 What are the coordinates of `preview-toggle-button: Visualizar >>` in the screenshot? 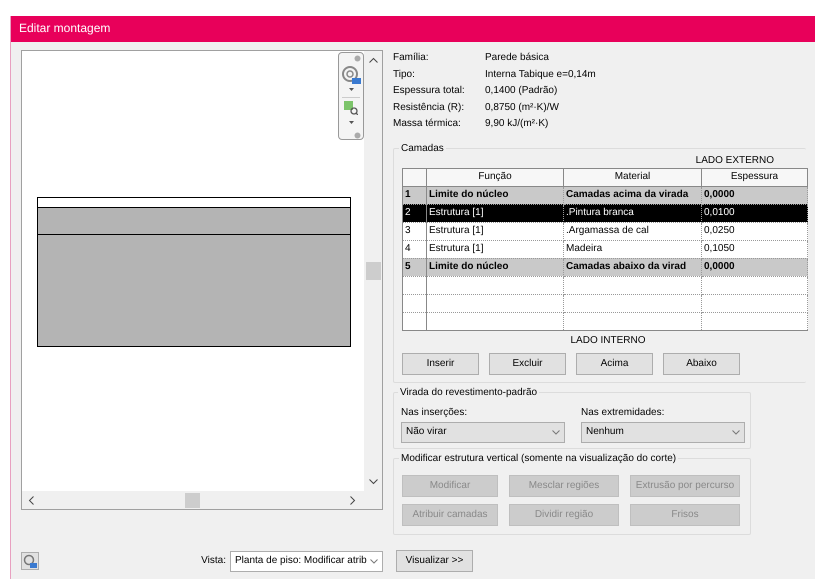 It's located at (434, 561).